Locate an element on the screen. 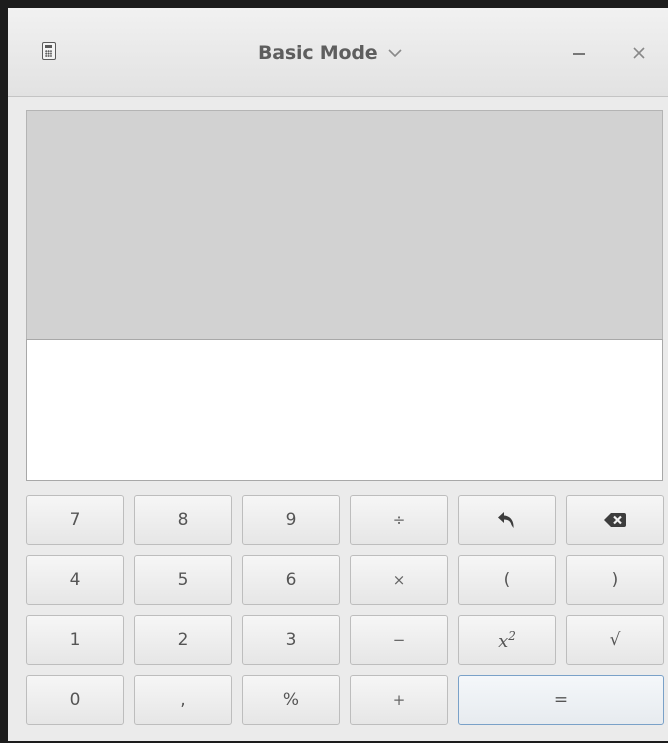  key-decimal: , is located at coordinates (183, 700).